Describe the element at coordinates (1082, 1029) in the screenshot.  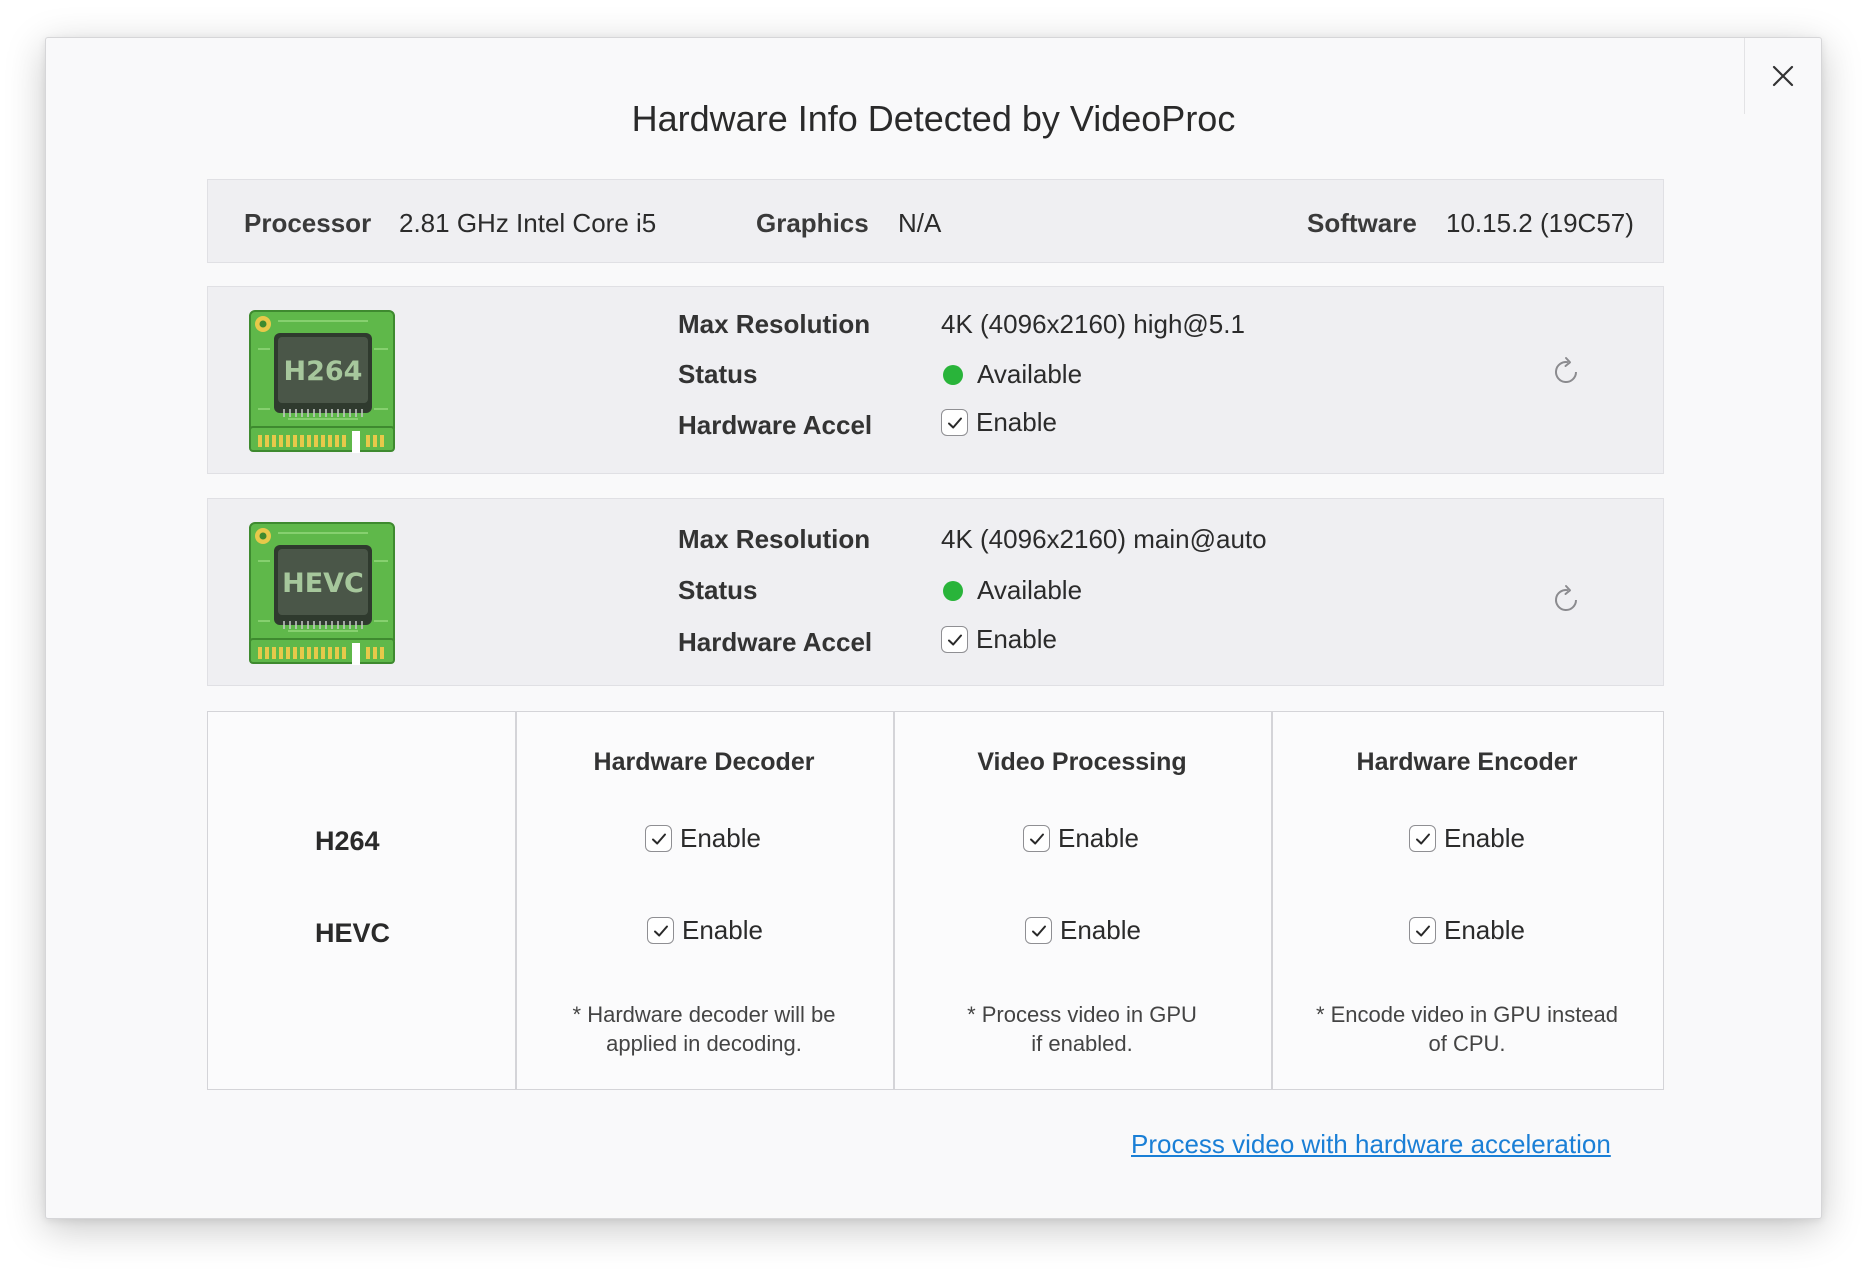
I see `processing-note: * Process video in GPU if enabled.` at that location.